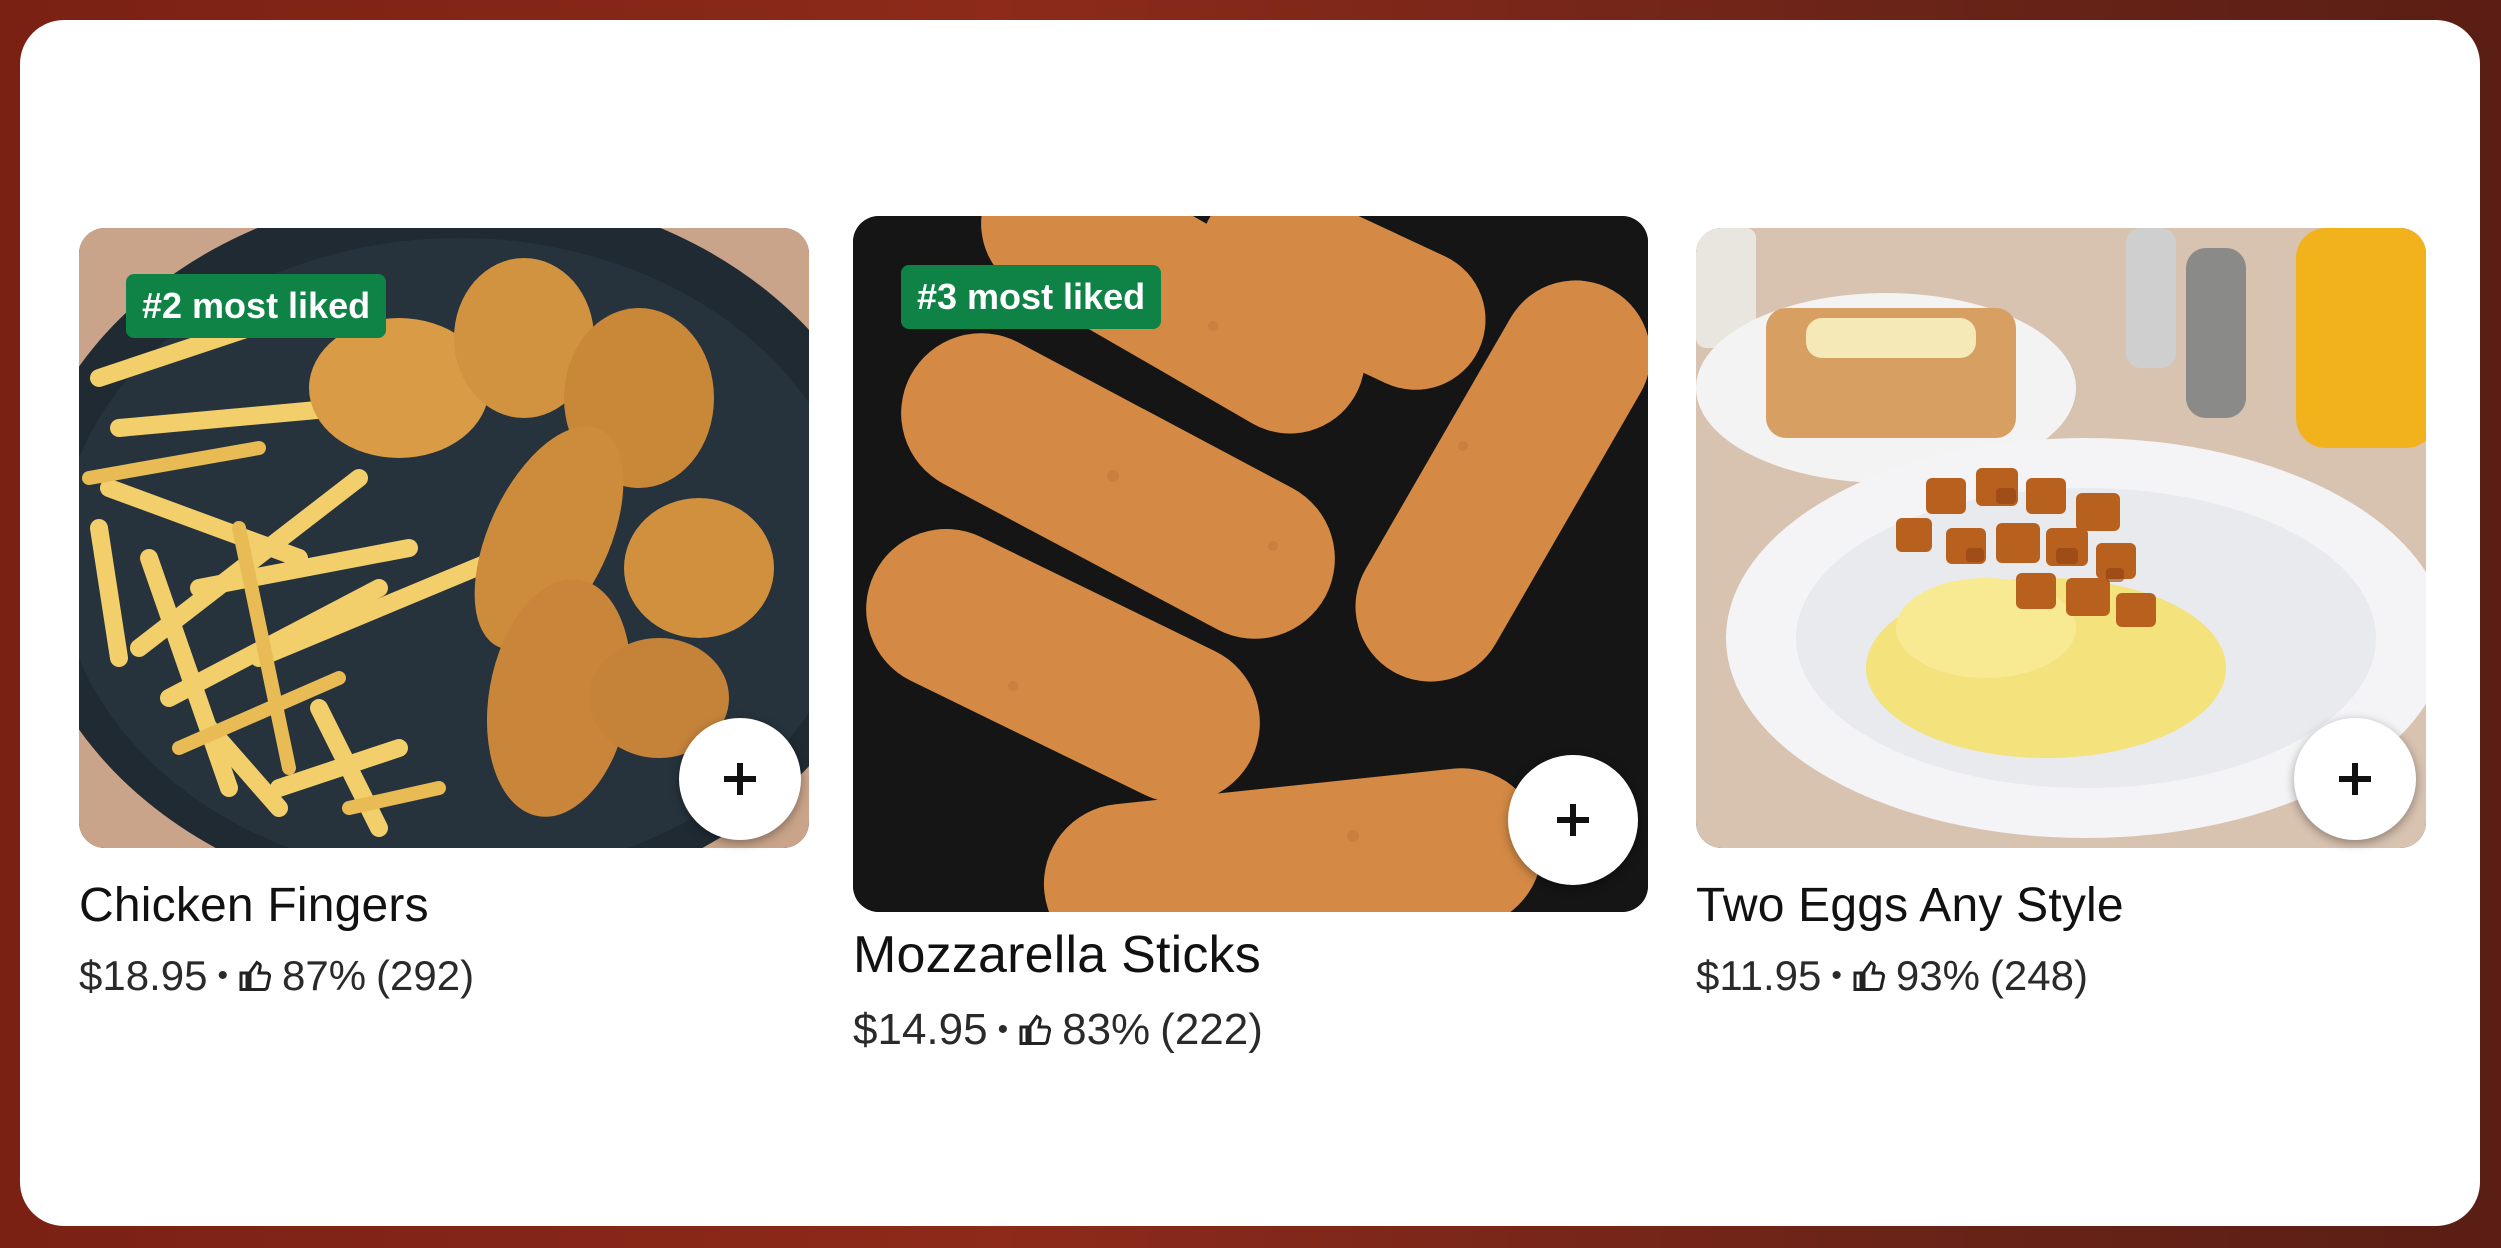 The width and height of the screenshot is (2501, 1248). What do you see at coordinates (1892, 976) in the screenshot?
I see `item-meta: $11.95 • 93% (248)` at bounding box center [1892, 976].